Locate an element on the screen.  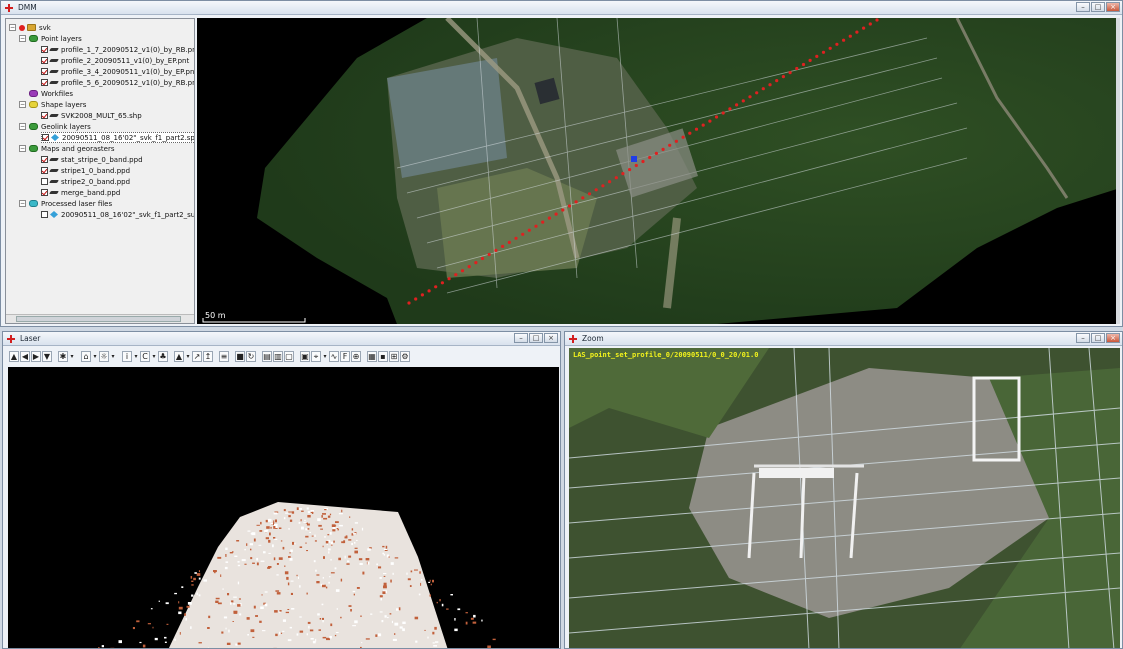
tree-item-profile-3-4: profile_3_4_20090511_v1(0)_by_EP.pnt is located at coordinates (117, 71).